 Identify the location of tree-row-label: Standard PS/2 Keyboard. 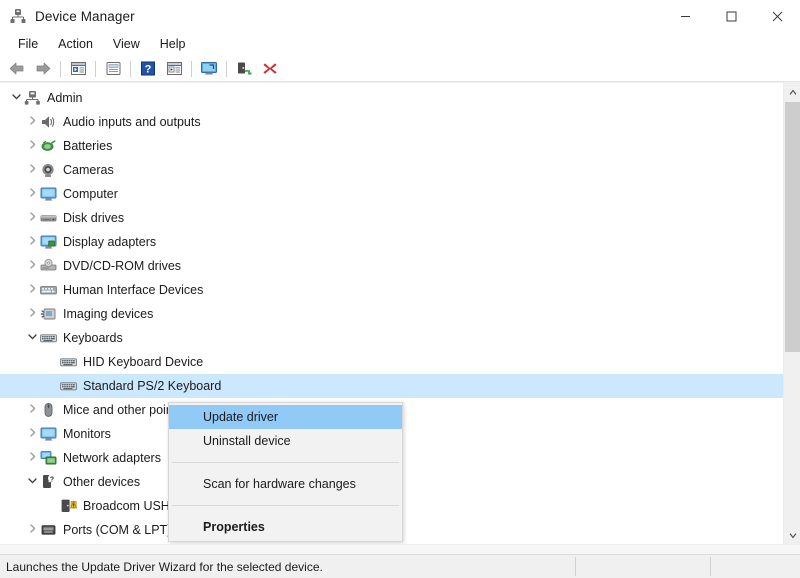
(152, 385).